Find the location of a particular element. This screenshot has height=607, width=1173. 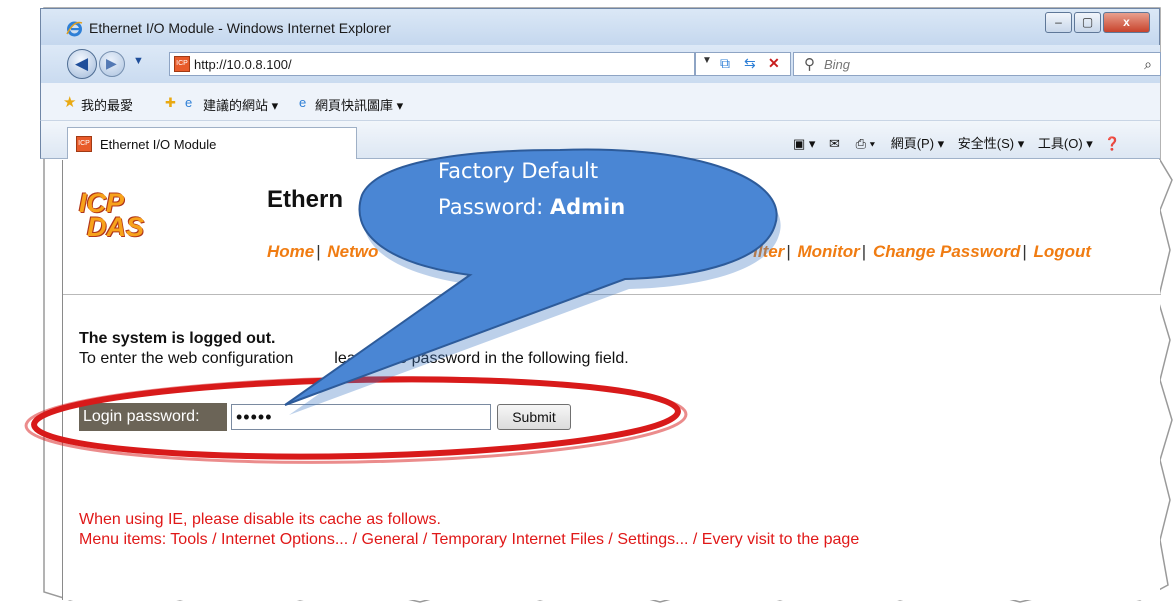

page-menu: 網頁(P) ▾ is located at coordinates (917, 143).